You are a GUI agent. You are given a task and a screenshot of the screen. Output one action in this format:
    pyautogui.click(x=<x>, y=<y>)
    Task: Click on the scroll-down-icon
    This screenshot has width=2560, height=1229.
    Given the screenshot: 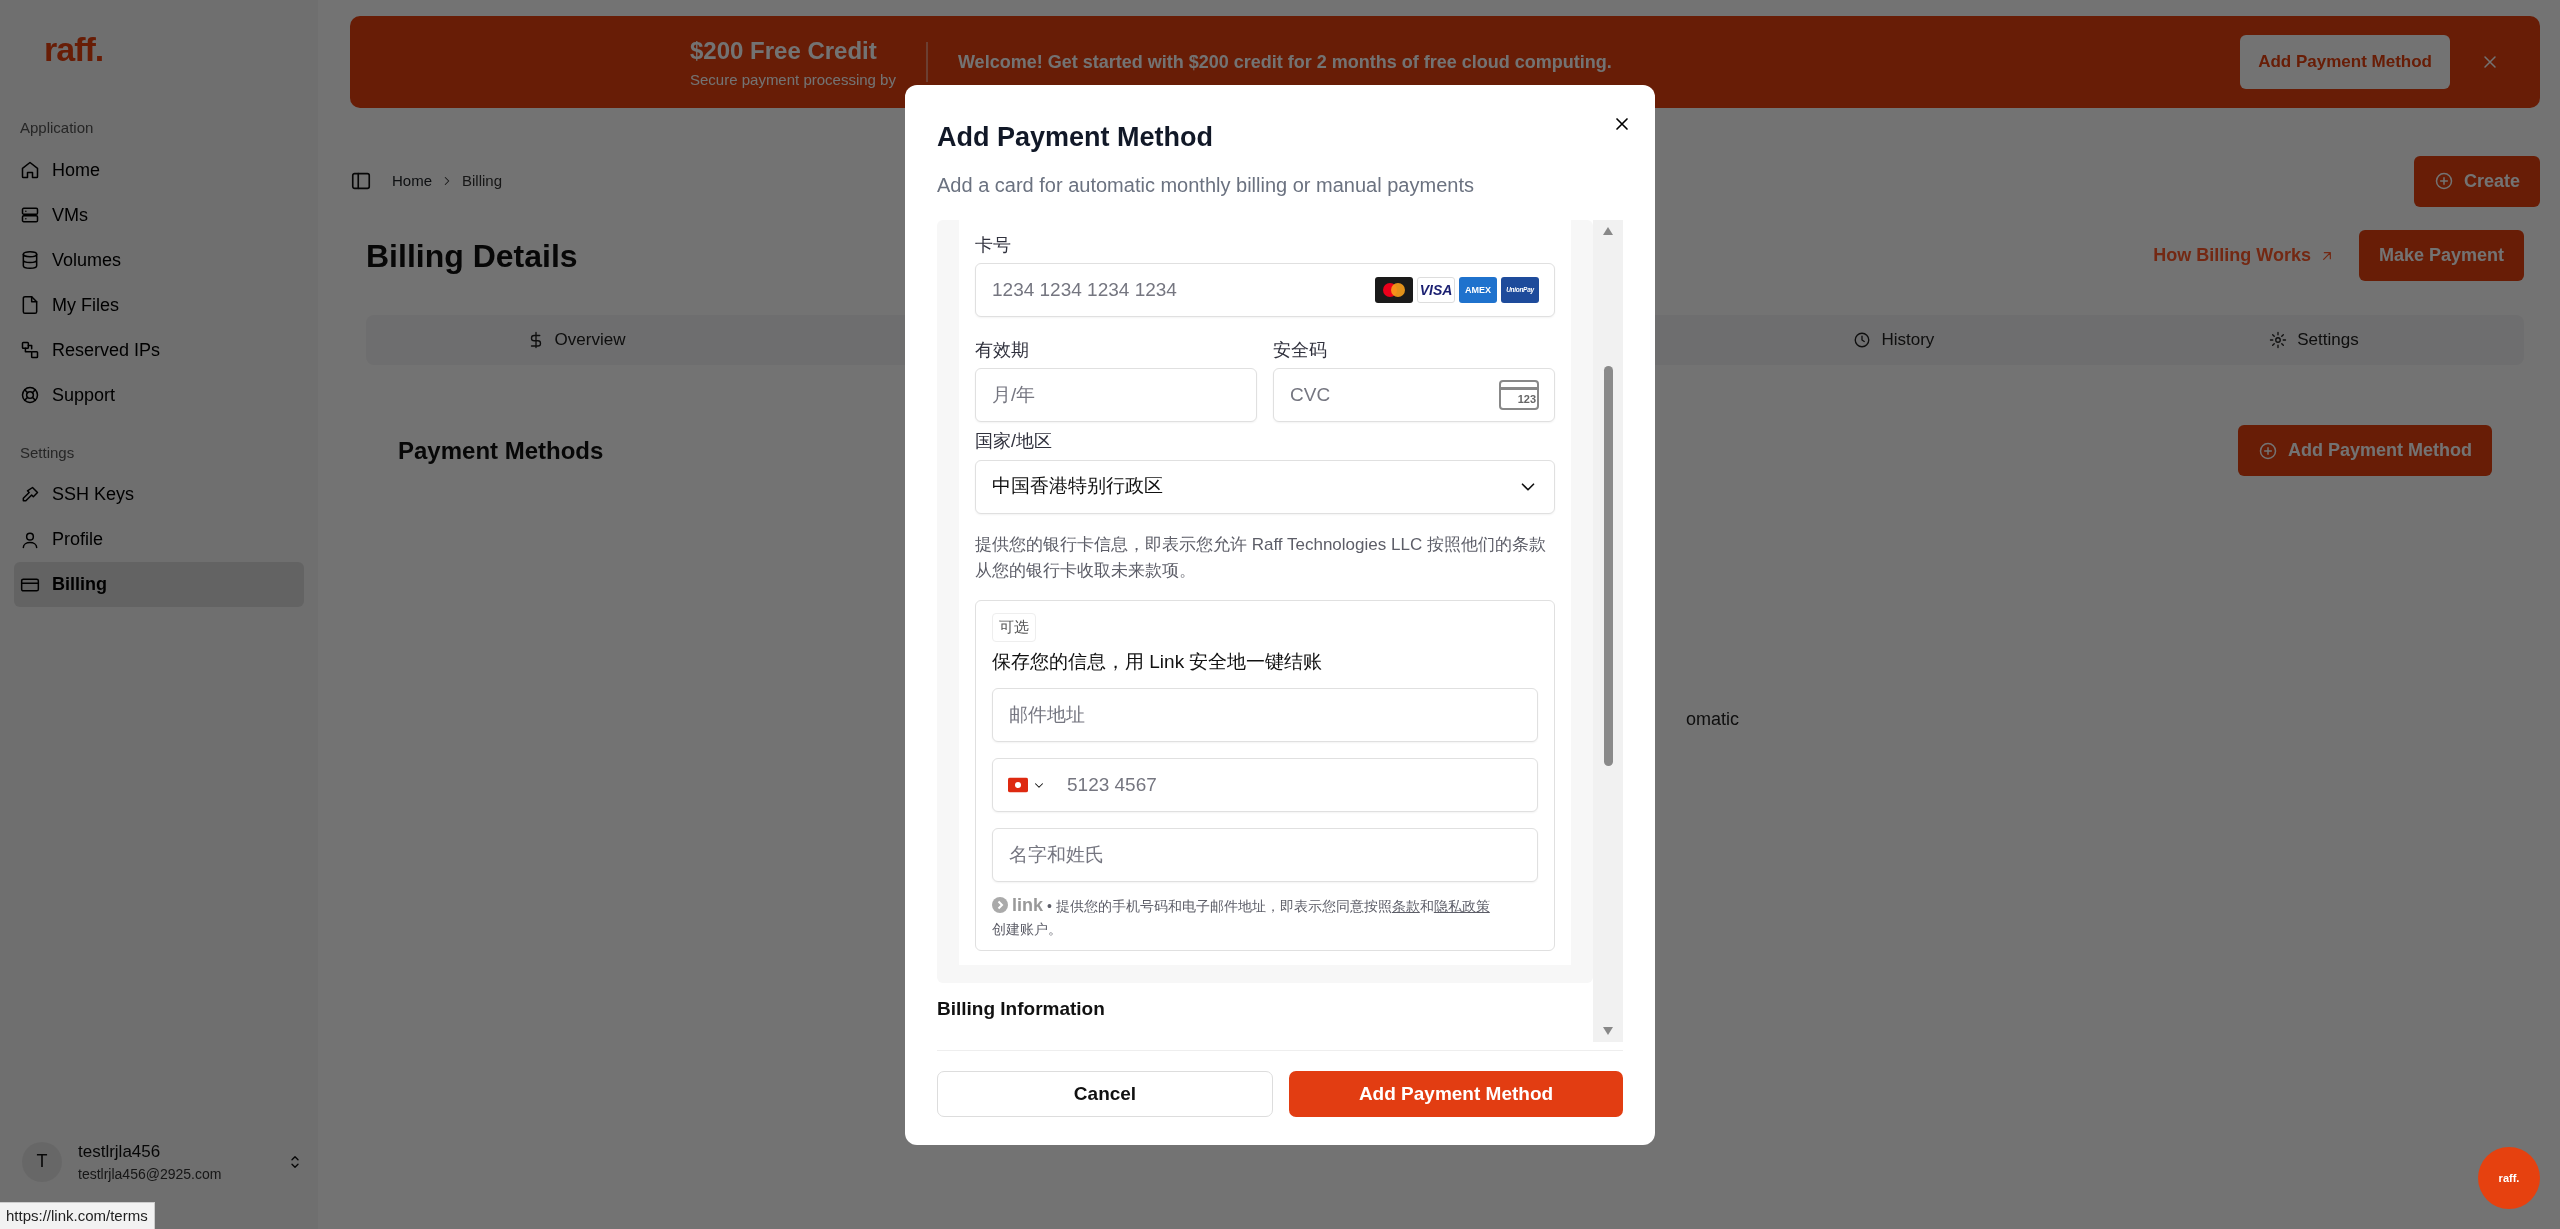 What is the action you would take?
    pyautogui.click(x=1608, y=1031)
    